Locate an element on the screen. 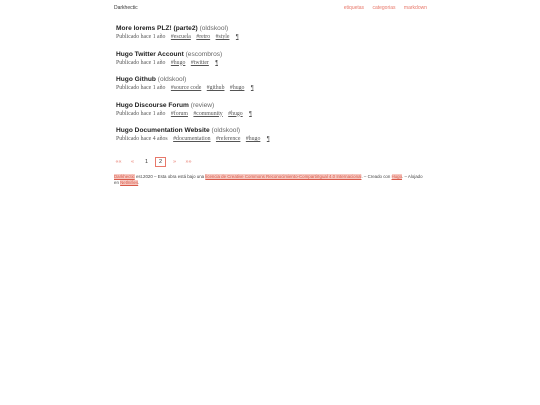  post-tag: #community is located at coordinates (207, 114).